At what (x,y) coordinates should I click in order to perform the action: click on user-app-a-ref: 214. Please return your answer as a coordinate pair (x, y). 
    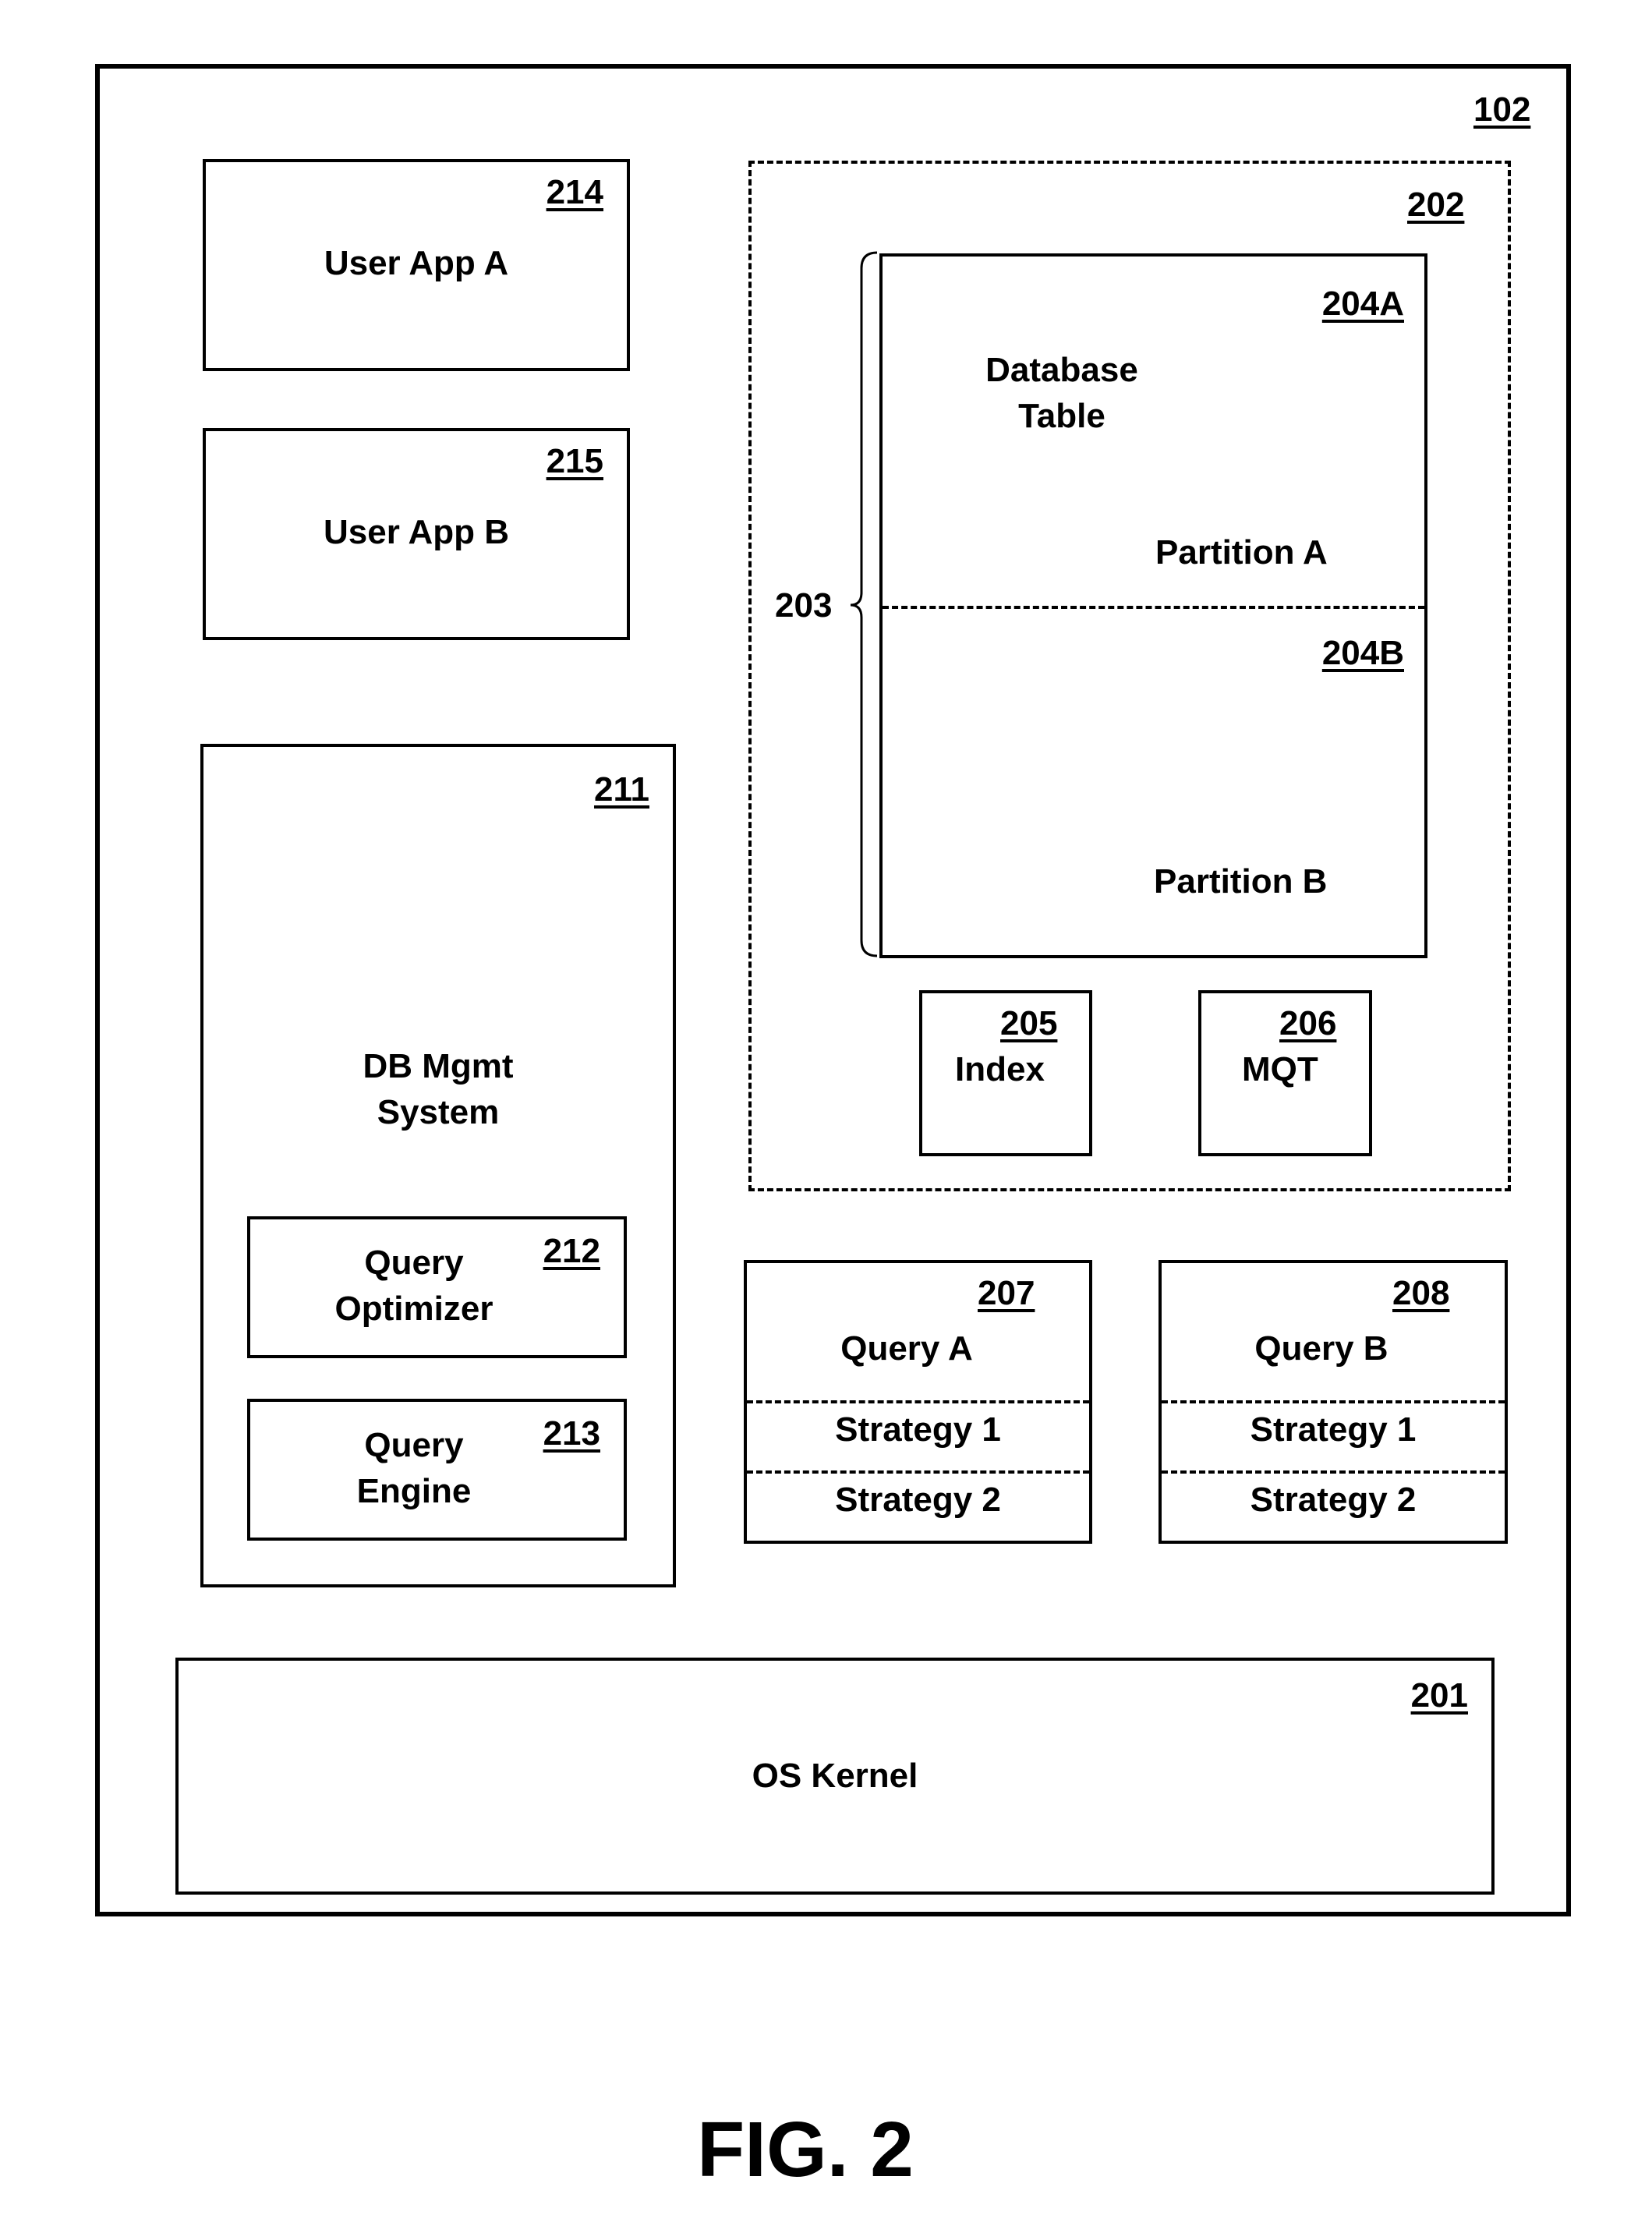
    Looking at the image, I should click on (574, 192).